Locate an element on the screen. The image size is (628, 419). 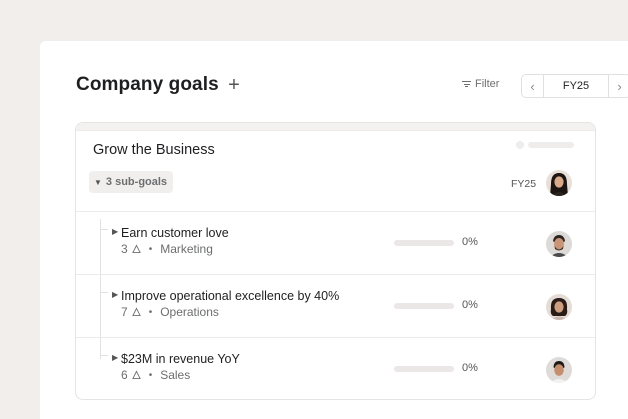
status-placeholder-bar is located at coordinates (551, 145).